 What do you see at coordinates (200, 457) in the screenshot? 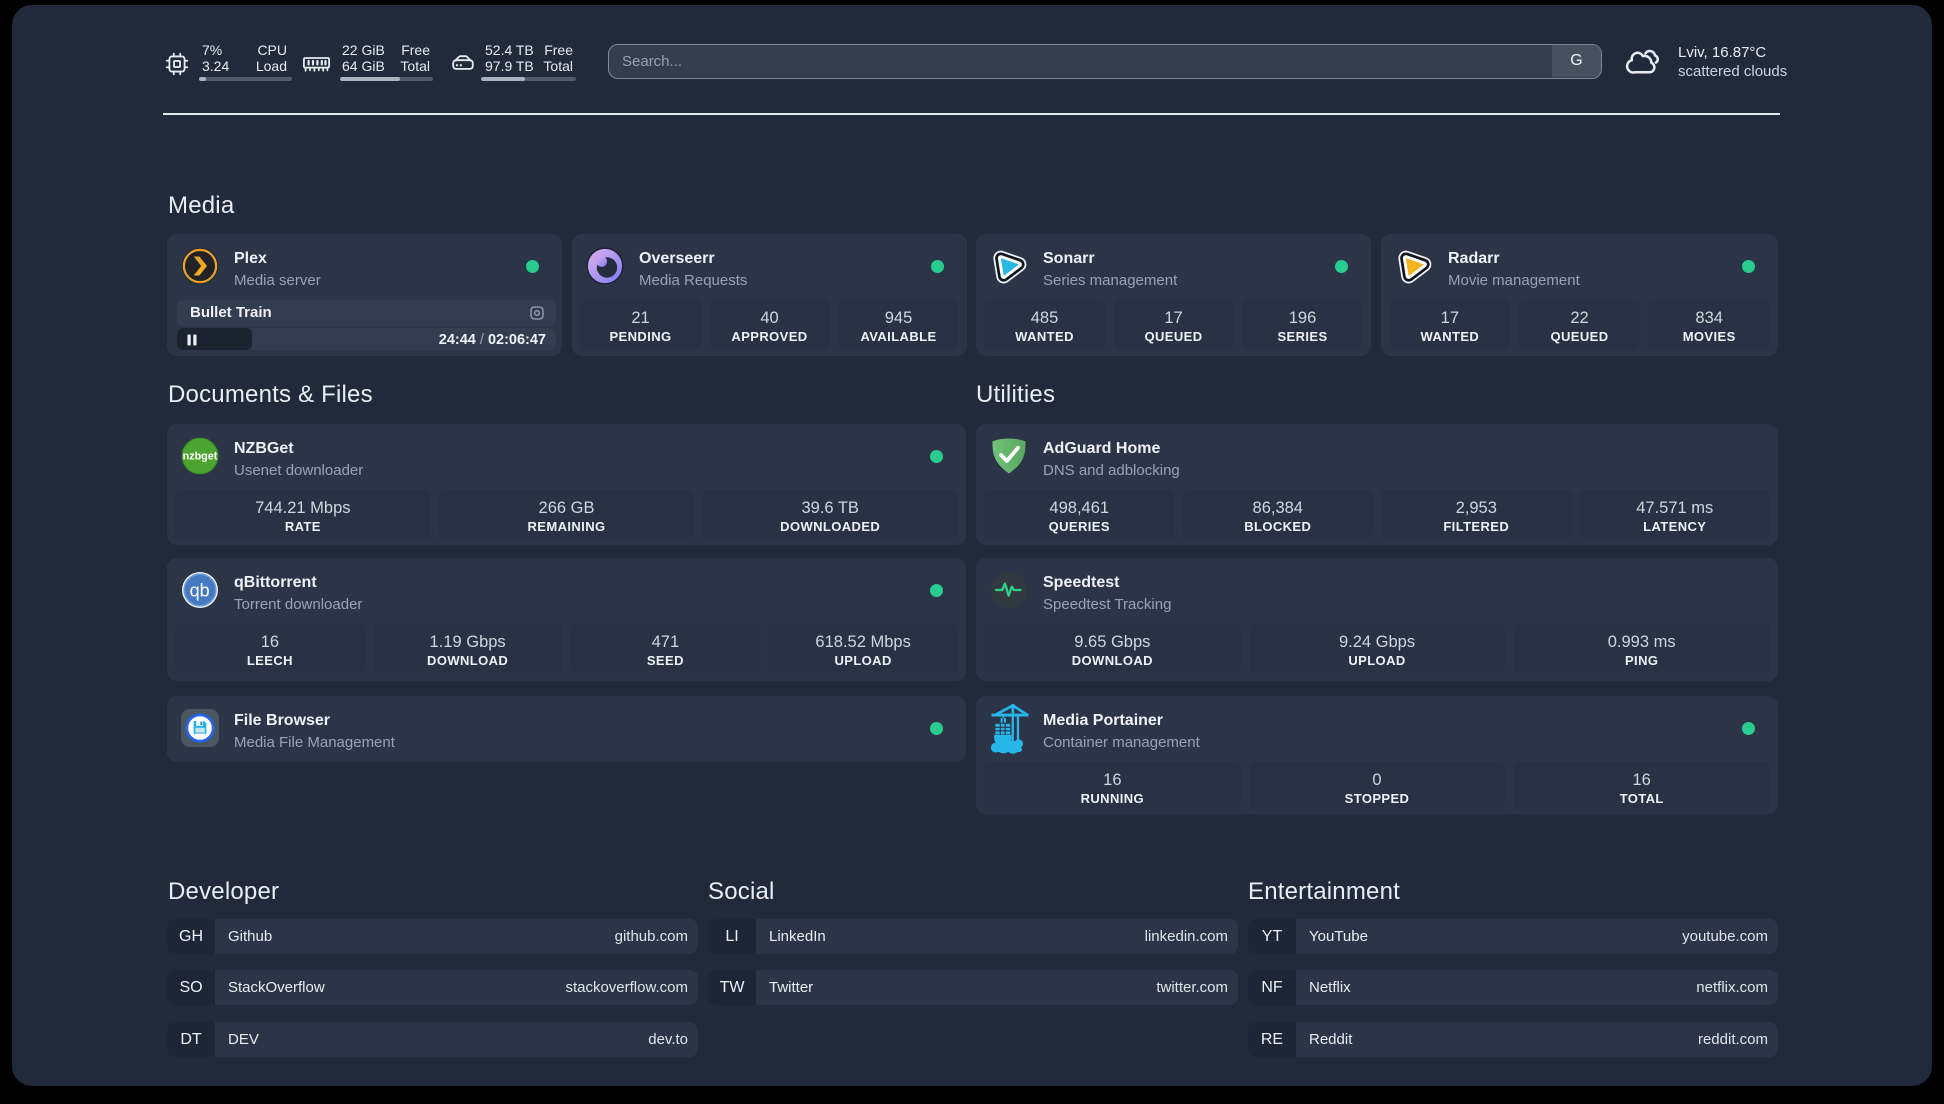
I see `svg-text: nzbget` at bounding box center [200, 457].